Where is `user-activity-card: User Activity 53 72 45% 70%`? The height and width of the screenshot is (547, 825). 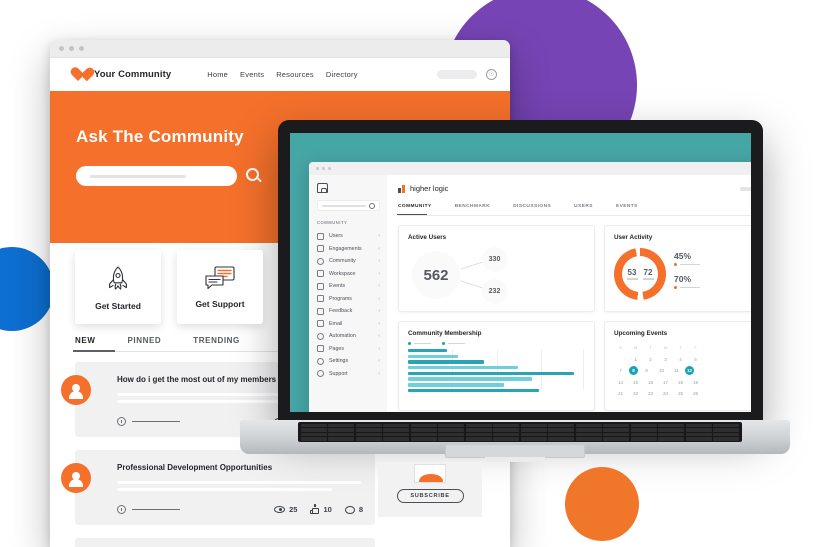 user-activity-card: User Activity 53 72 45% 70% is located at coordinates (677, 268).